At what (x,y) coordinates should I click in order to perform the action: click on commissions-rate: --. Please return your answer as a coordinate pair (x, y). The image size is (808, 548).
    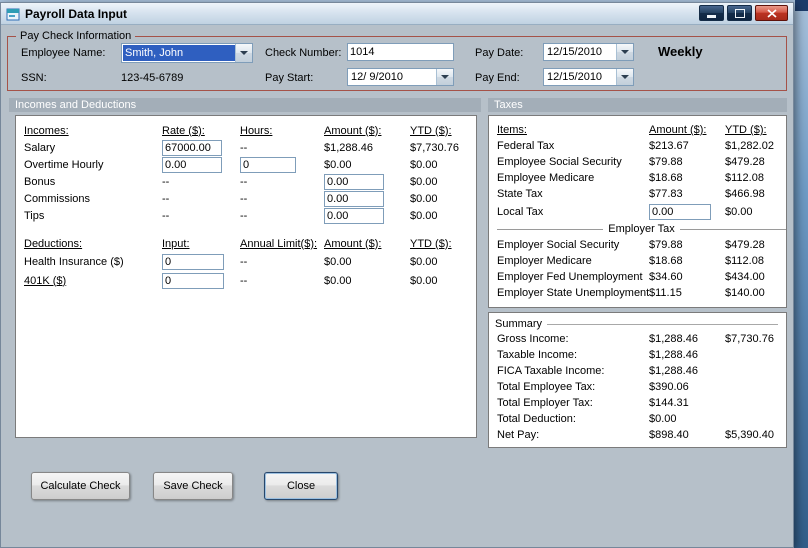
    Looking at the image, I should click on (166, 198).